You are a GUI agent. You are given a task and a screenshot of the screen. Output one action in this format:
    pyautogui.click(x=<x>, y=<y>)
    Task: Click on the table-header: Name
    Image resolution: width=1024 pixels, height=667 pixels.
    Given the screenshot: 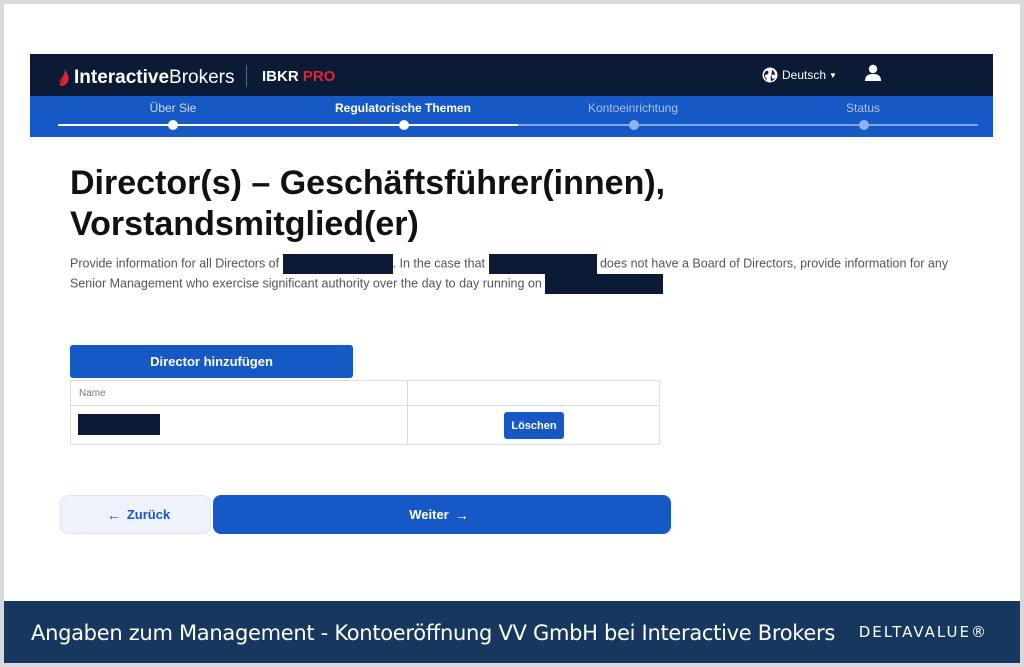 What is the action you would take?
    pyautogui.click(x=365, y=393)
    